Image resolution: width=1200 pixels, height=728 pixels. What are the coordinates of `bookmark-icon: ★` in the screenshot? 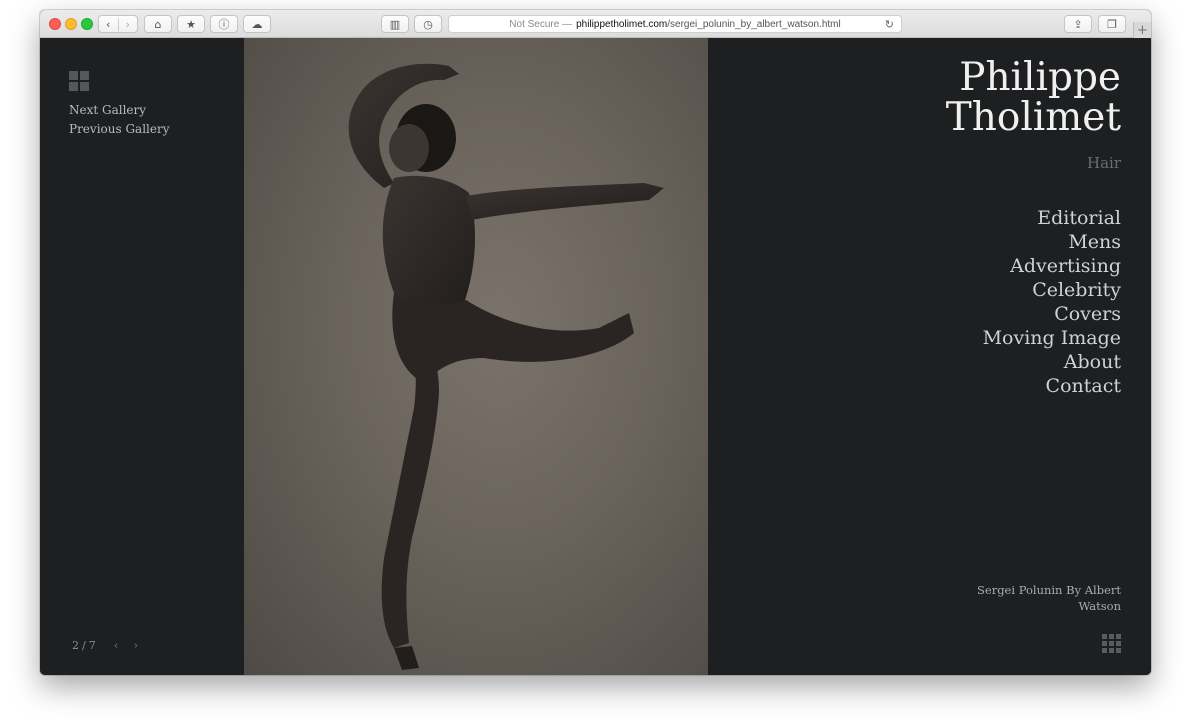 It's located at (191, 24).